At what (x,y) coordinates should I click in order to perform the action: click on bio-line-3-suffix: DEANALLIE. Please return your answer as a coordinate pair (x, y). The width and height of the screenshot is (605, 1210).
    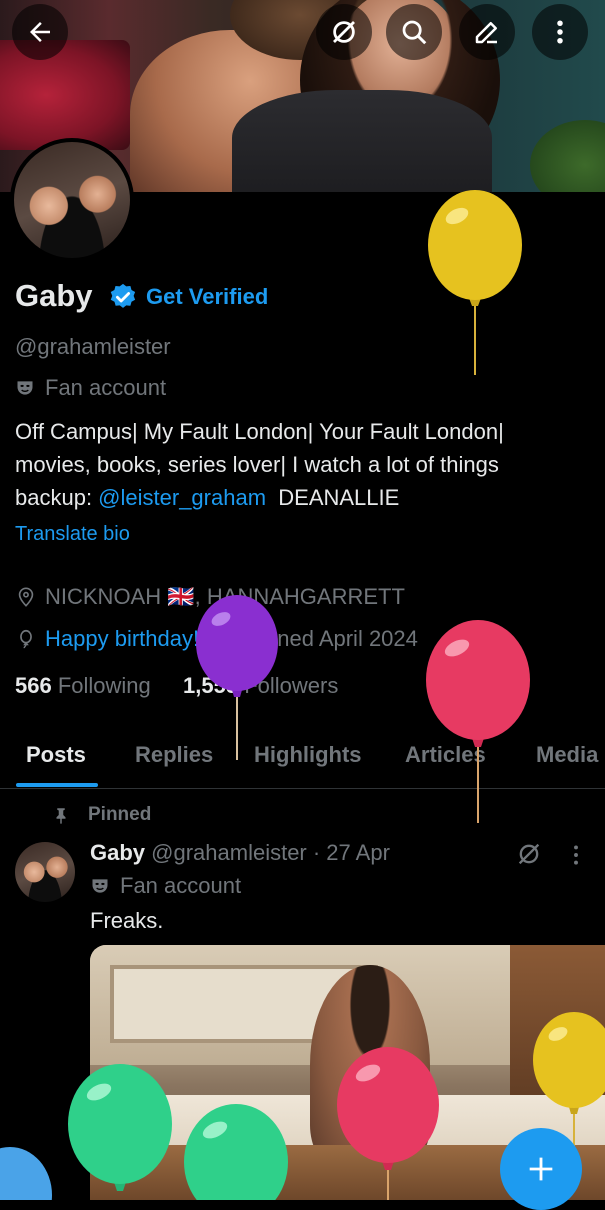
    Looking at the image, I should click on (333, 497).